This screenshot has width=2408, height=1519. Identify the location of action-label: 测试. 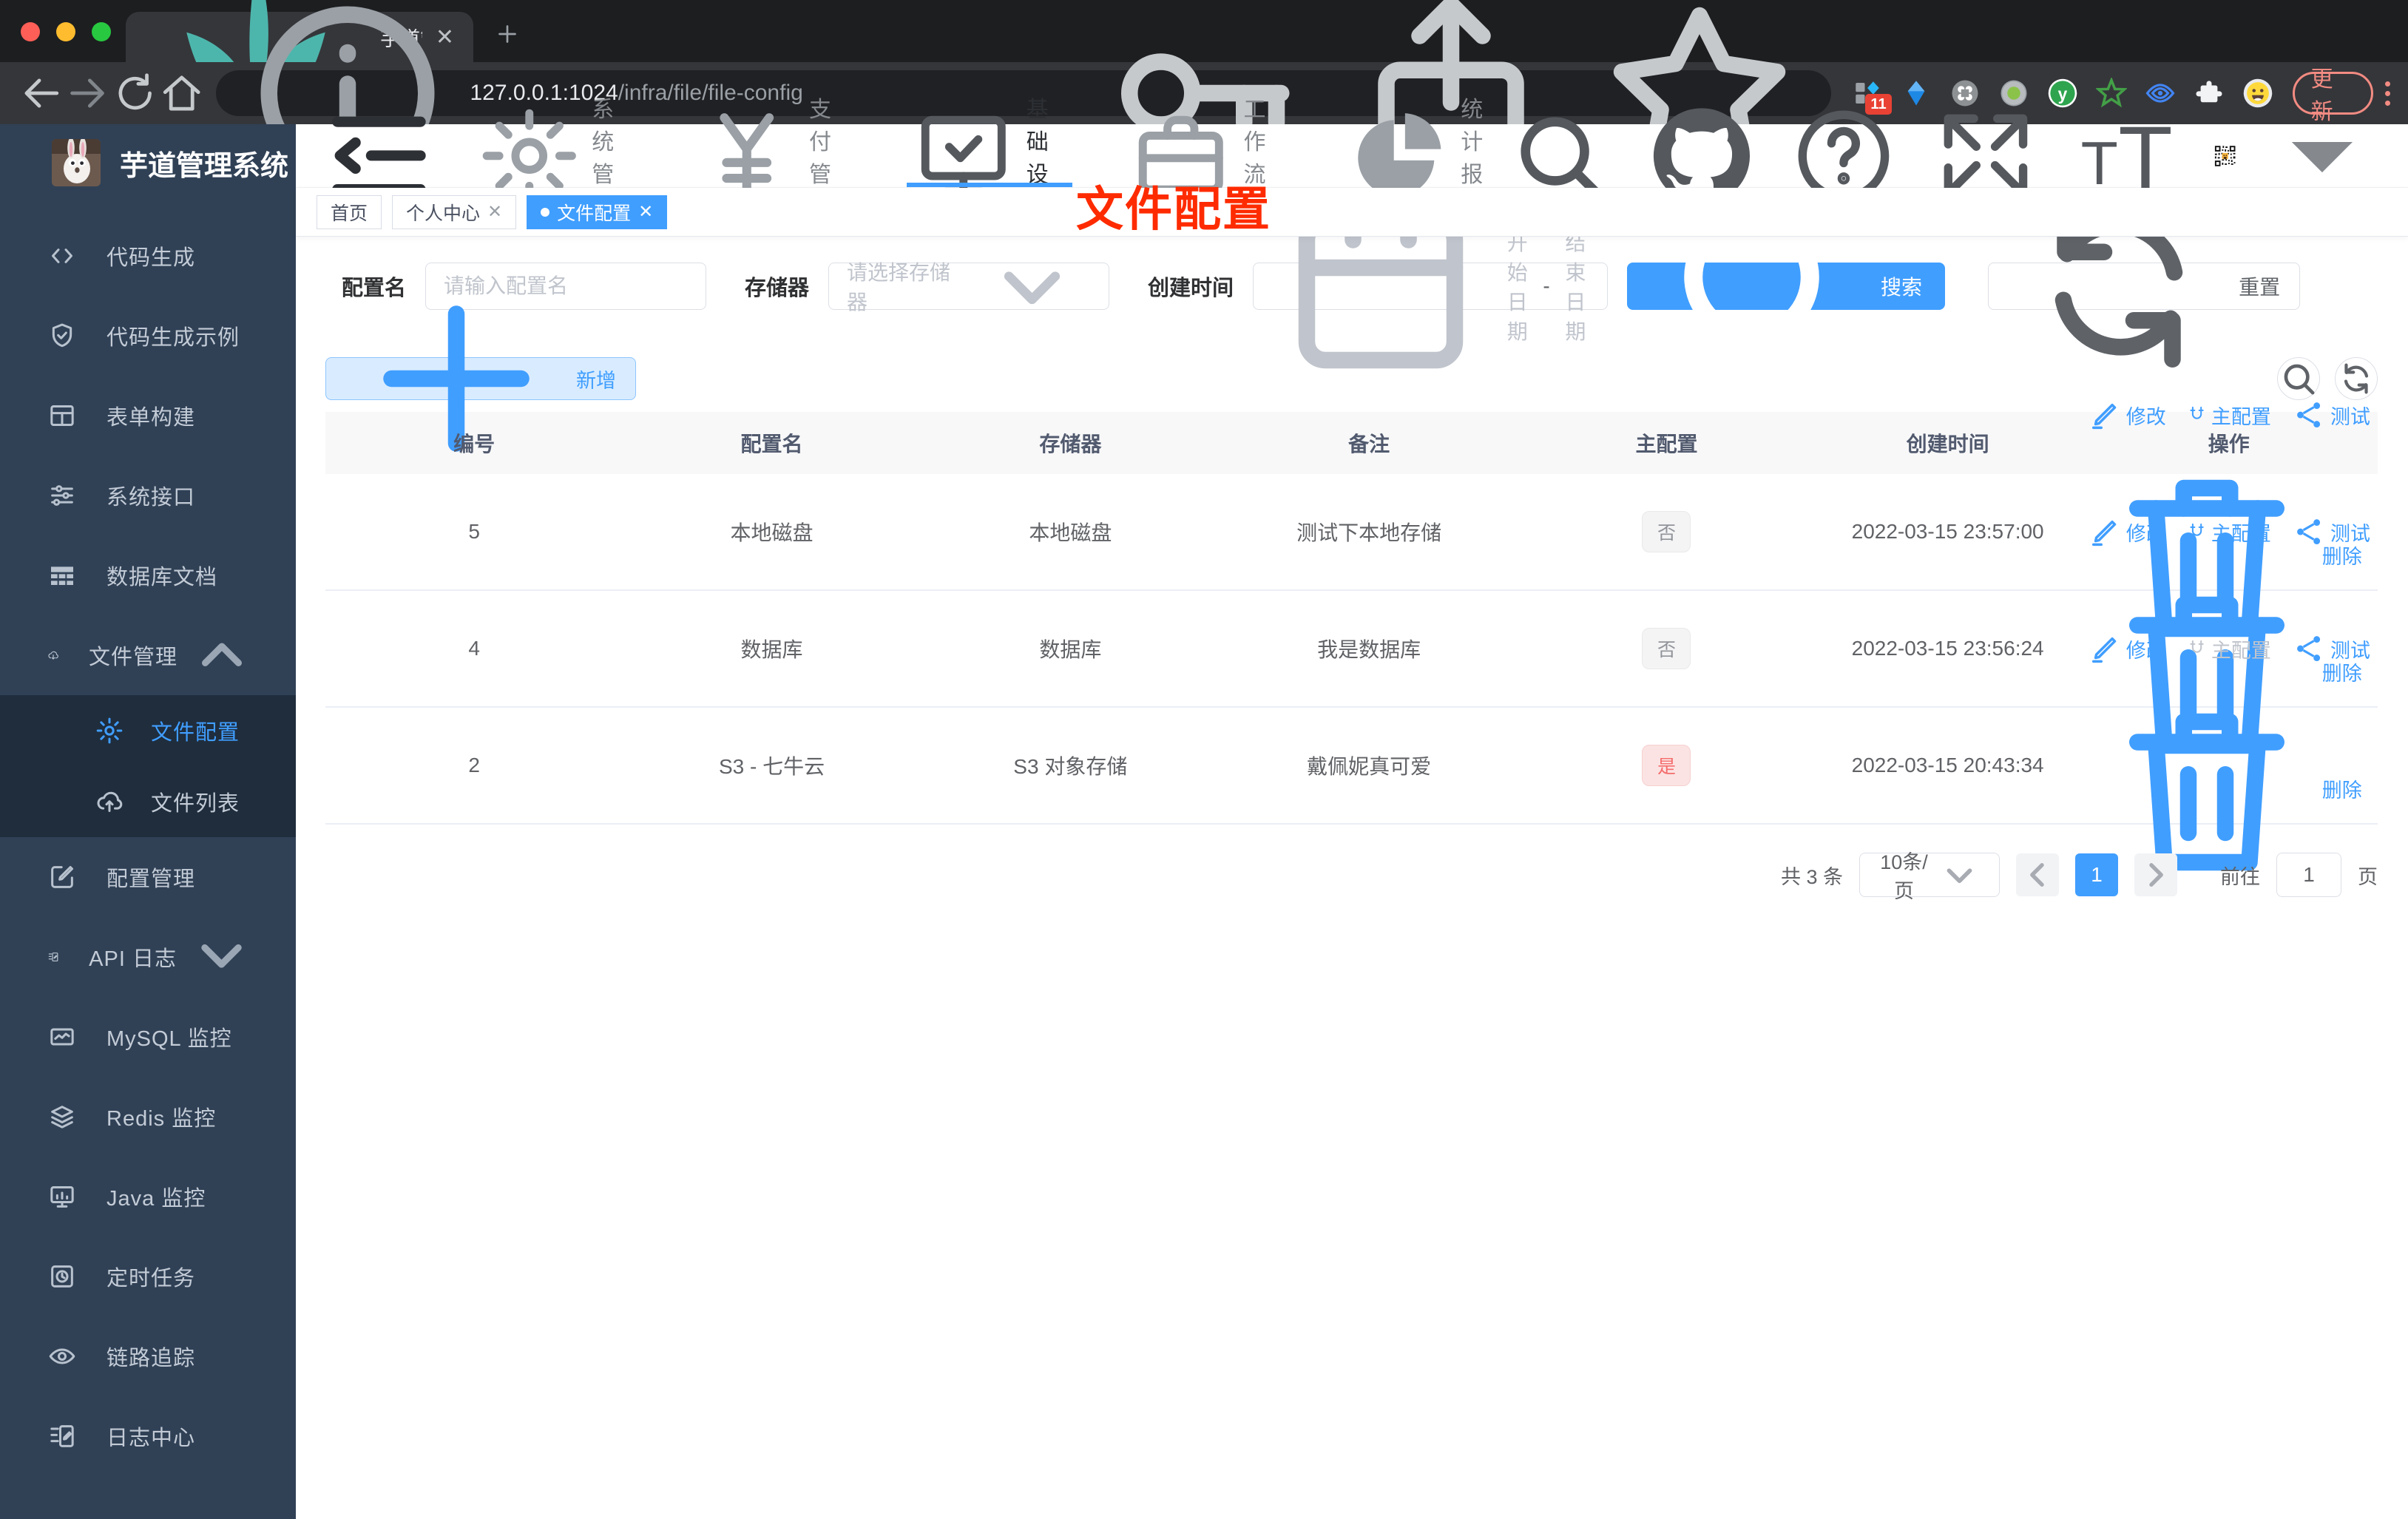
(2350, 533).